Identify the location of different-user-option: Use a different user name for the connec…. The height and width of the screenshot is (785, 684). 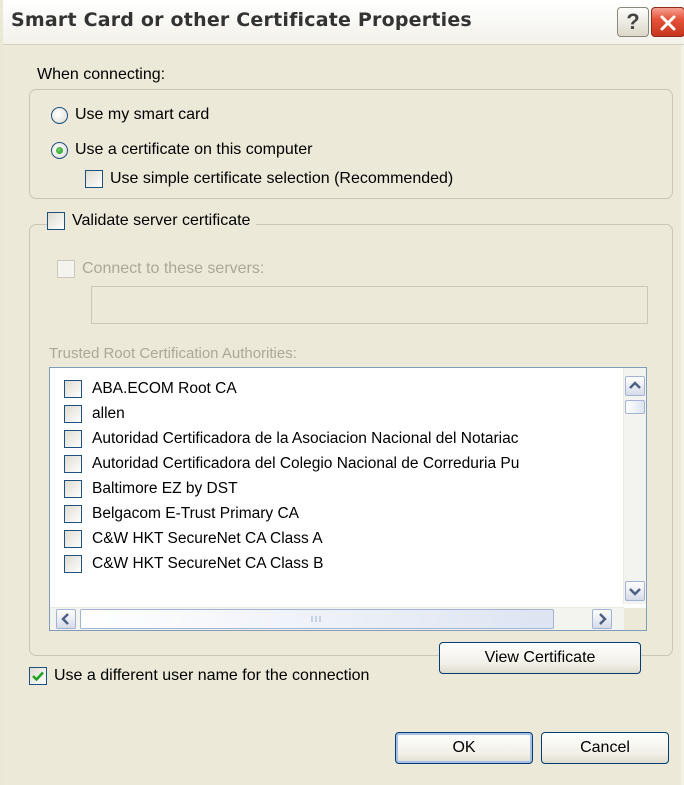
(199, 676).